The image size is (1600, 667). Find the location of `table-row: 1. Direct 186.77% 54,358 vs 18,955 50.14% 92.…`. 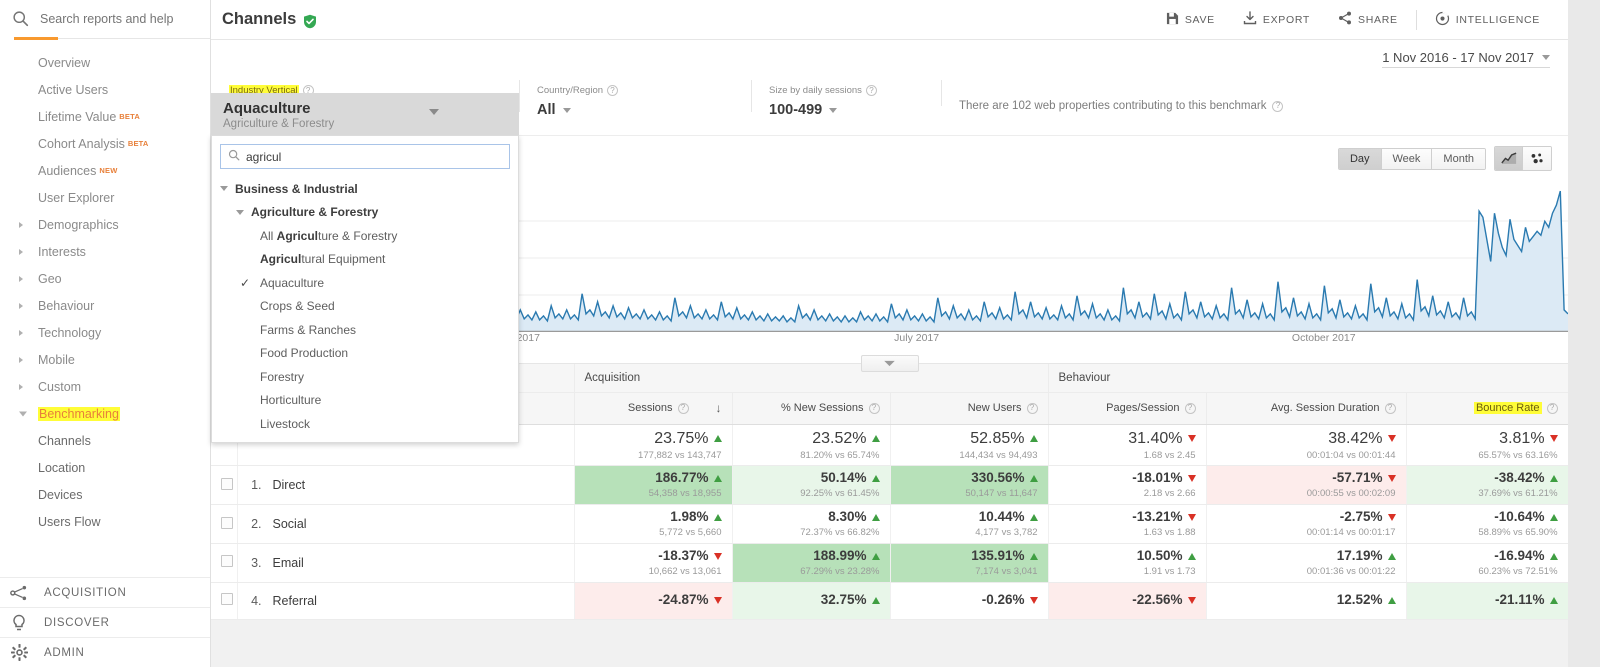

table-row: 1. Direct 186.77% 54,358 vs 18,955 50.14% 92.… is located at coordinates (890, 485).